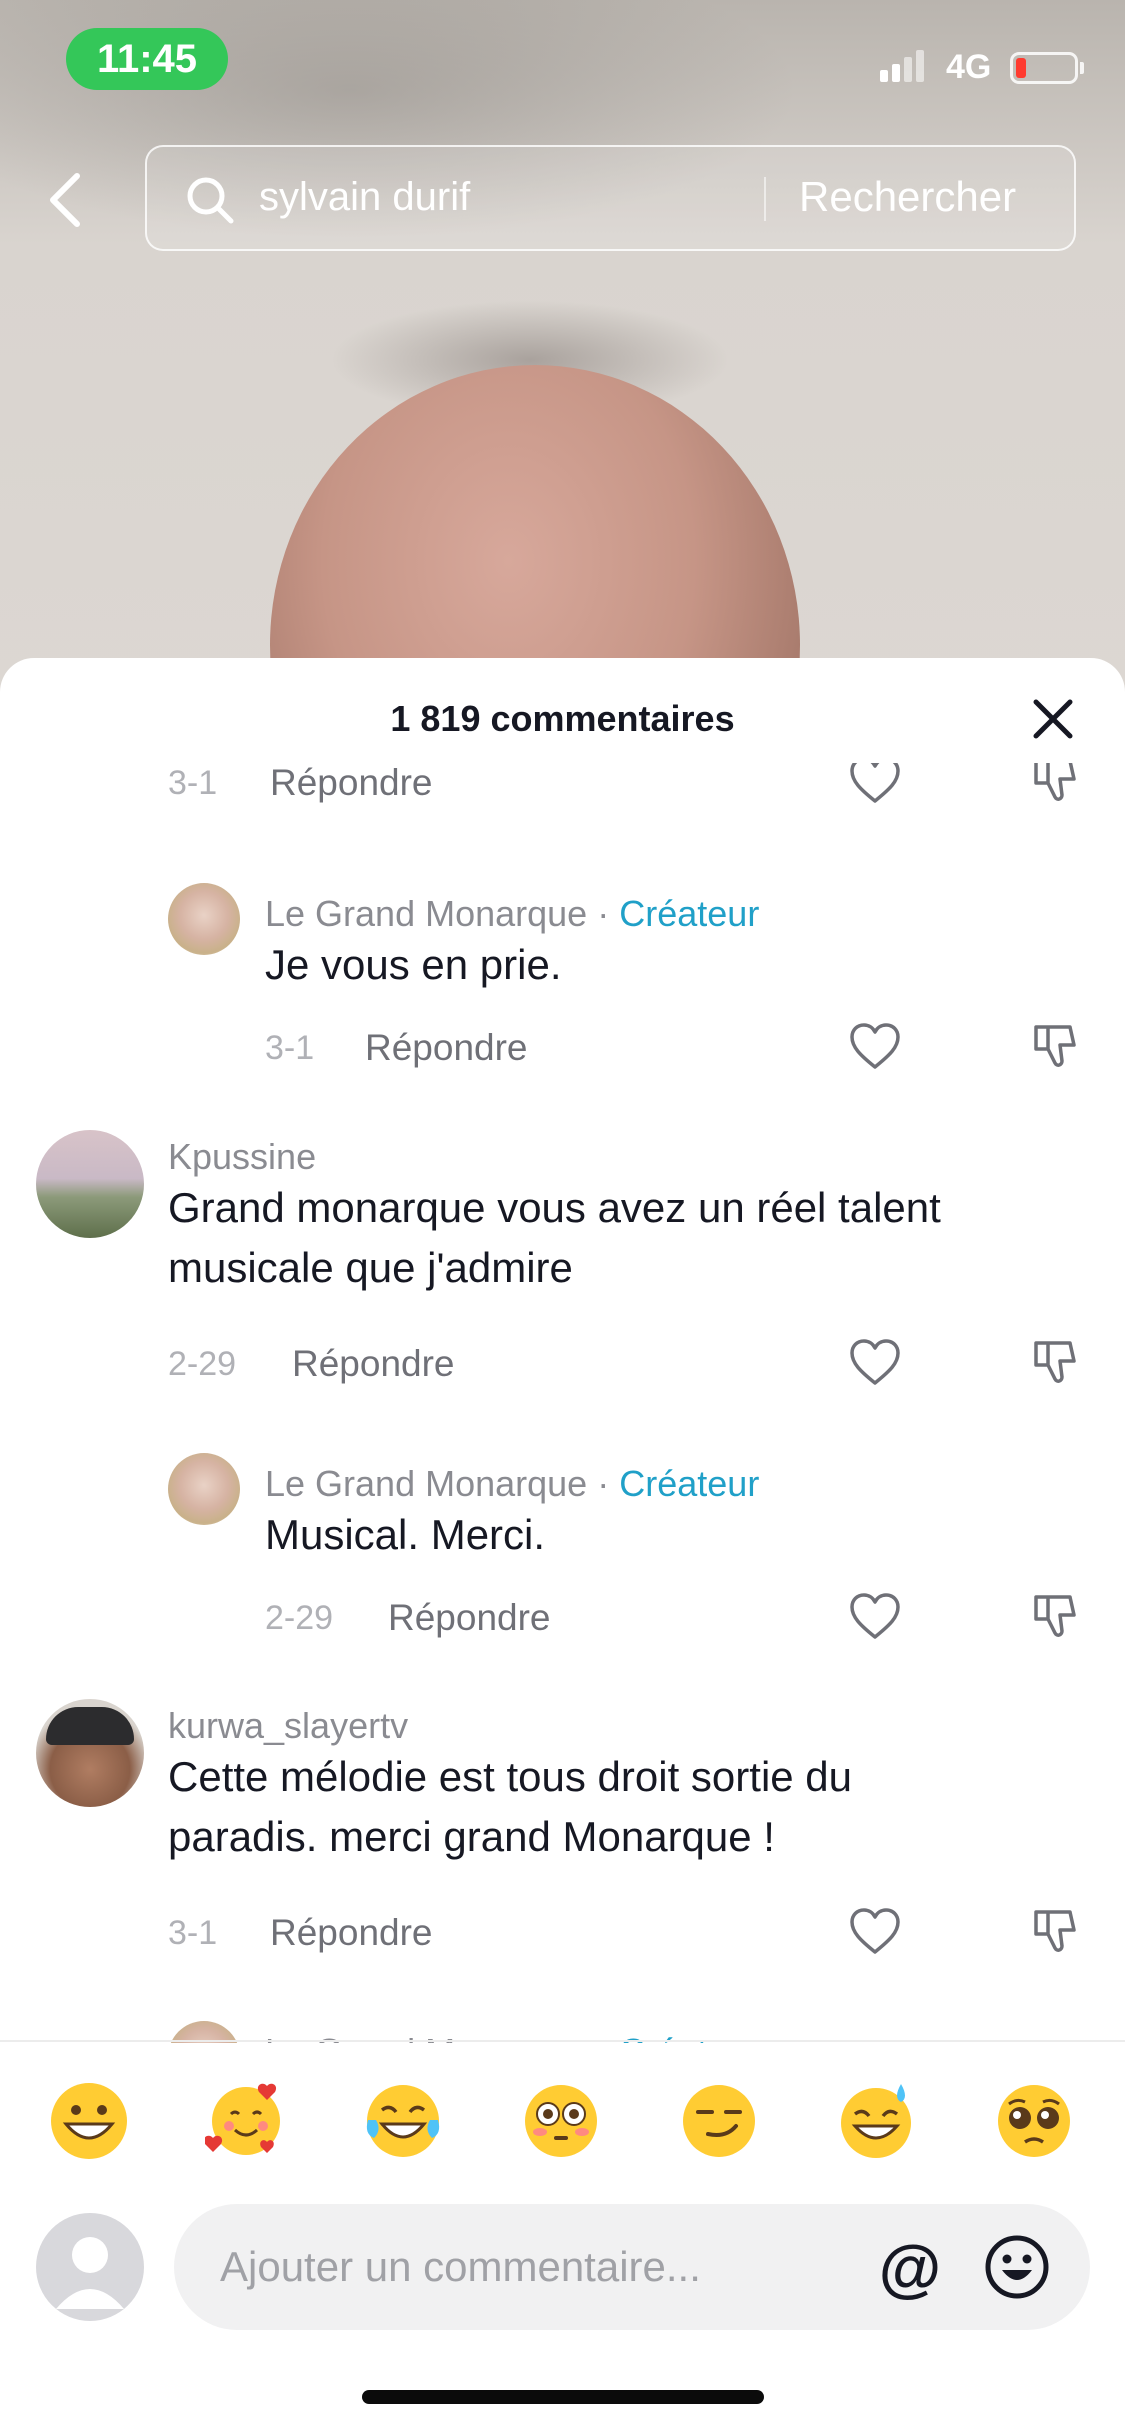 The width and height of the screenshot is (1125, 2436). Describe the element at coordinates (89, 2121) in the screenshot. I see `grinning-face-icon` at that location.